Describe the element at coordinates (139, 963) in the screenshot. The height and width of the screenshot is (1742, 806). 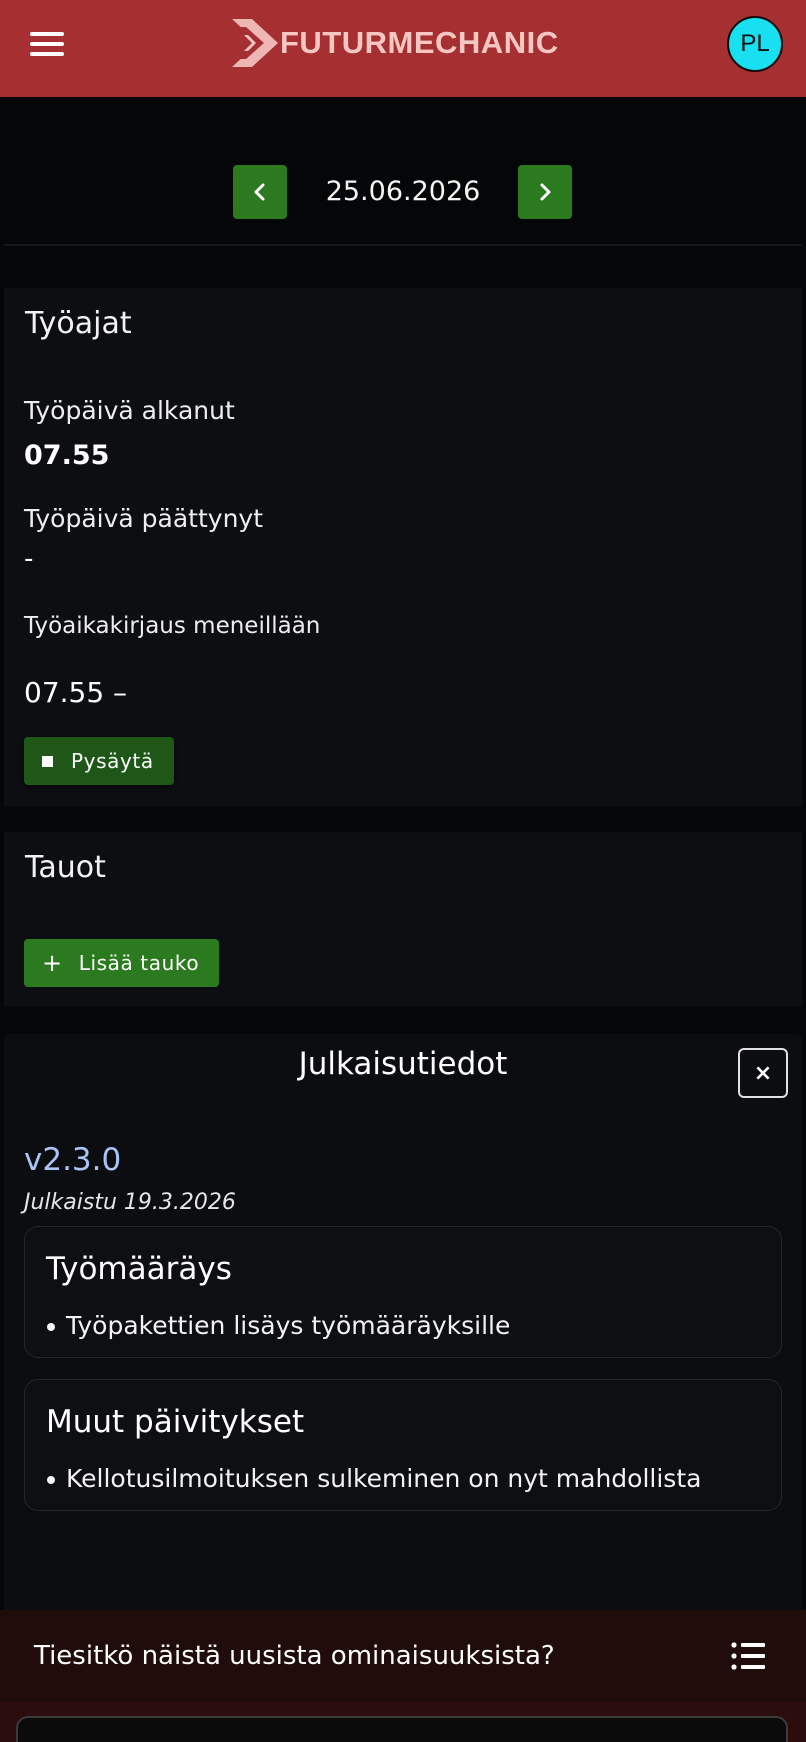
I see `add-break-label: Lisää tauko` at that location.